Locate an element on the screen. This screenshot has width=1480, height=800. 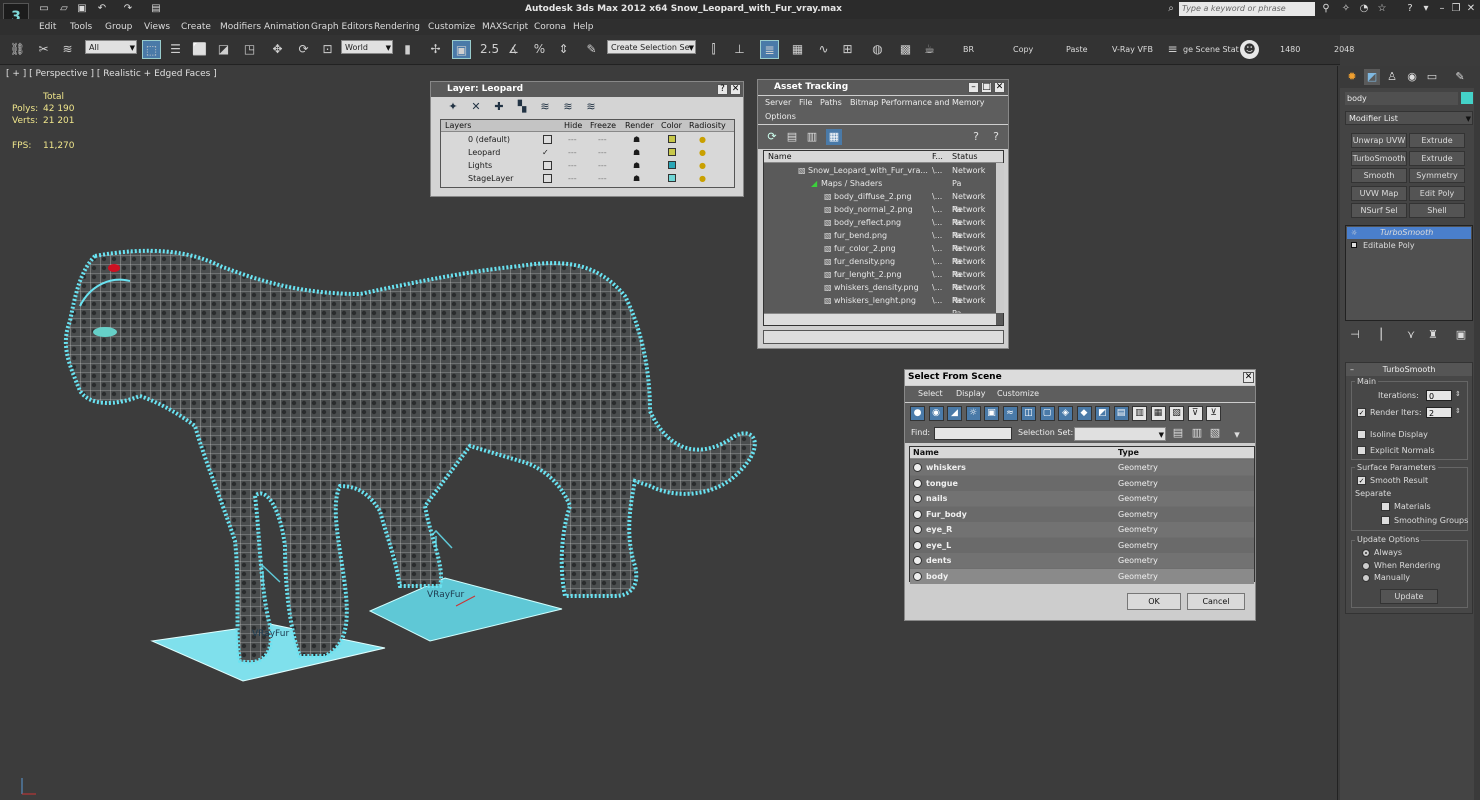
select-object-icon: ⬚ is located at coordinates (151, 49).